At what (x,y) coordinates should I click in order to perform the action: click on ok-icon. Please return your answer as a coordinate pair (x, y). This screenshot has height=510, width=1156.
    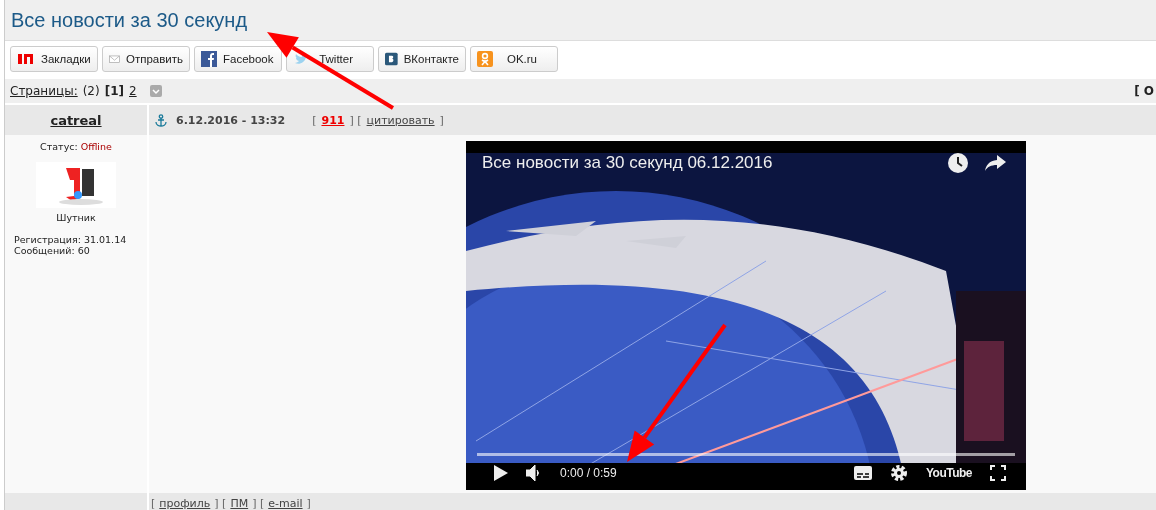
    Looking at the image, I should click on (485, 59).